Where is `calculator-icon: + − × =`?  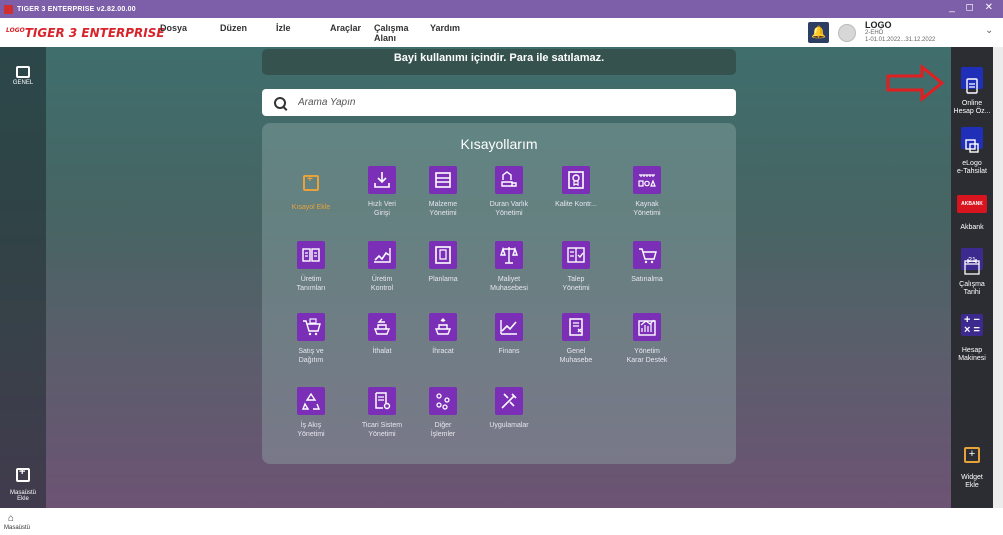 calculator-icon: + − × = is located at coordinates (972, 325).